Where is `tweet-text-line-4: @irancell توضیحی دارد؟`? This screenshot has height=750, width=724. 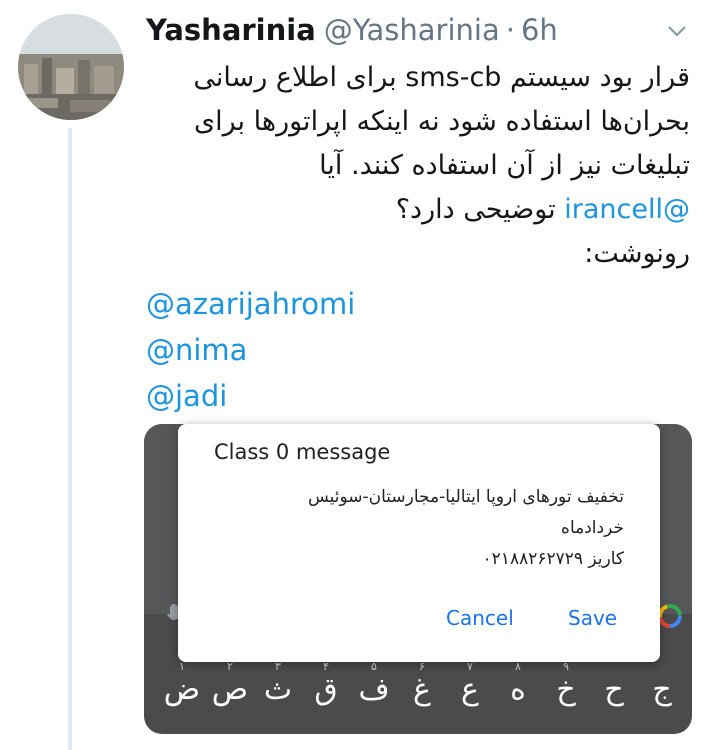
tweet-text-line-4: @irancell توضیحی دارد؟ is located at coordinates (418, 210).